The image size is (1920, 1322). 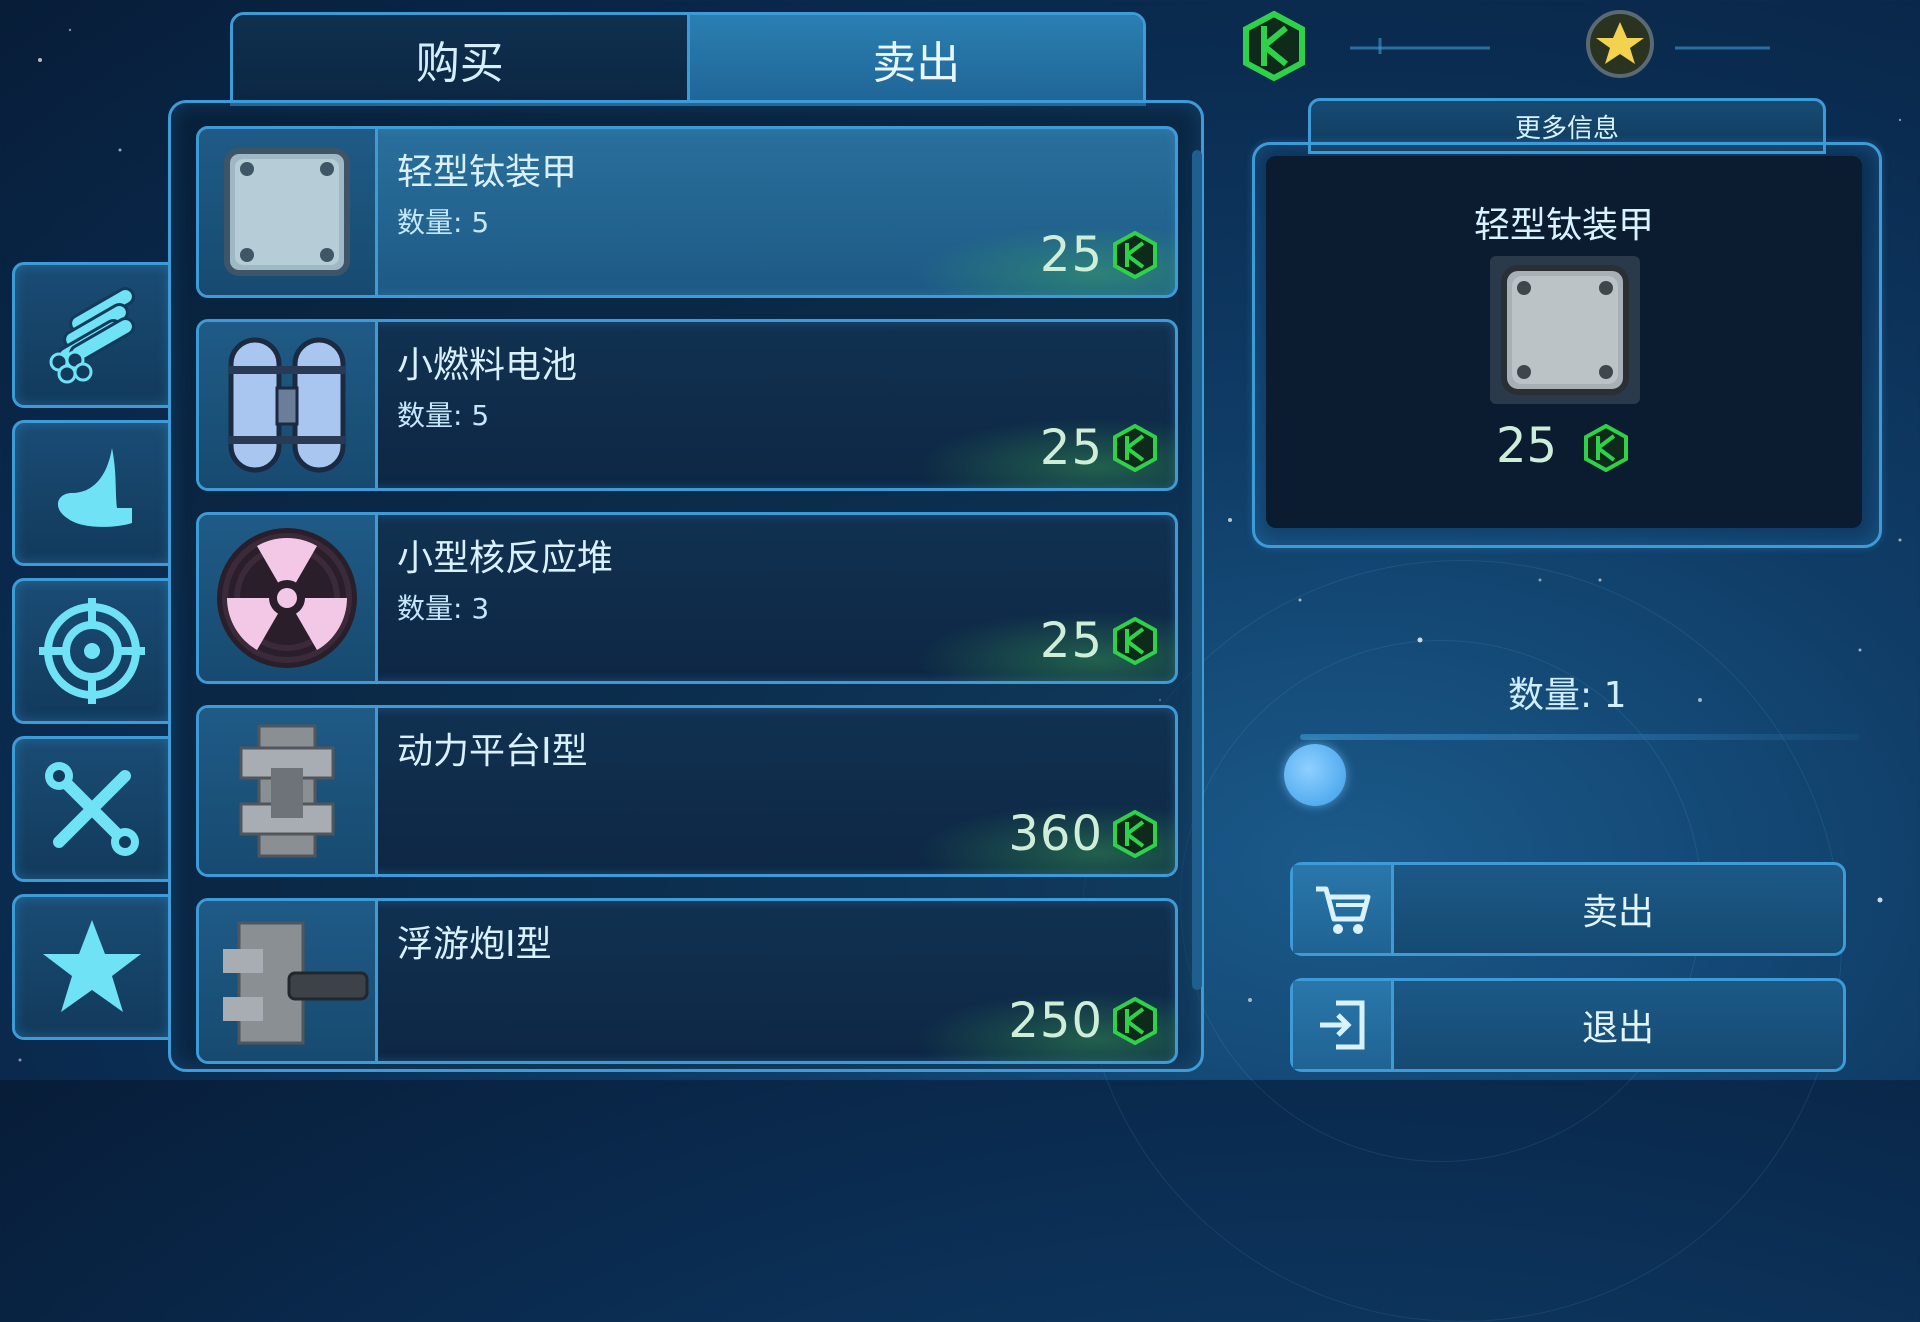 What do you see at coordinates (443, 608) in the screenshot?
I see `item-quantity: 数量: 3` at bounding box center [443, 608].